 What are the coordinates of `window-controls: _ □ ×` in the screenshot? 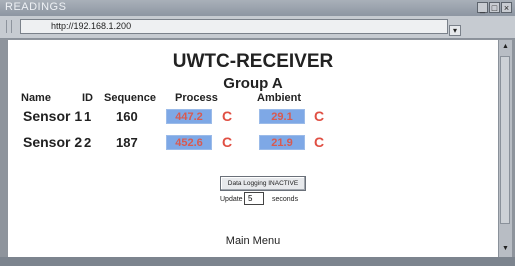 It's located at (494, 7).